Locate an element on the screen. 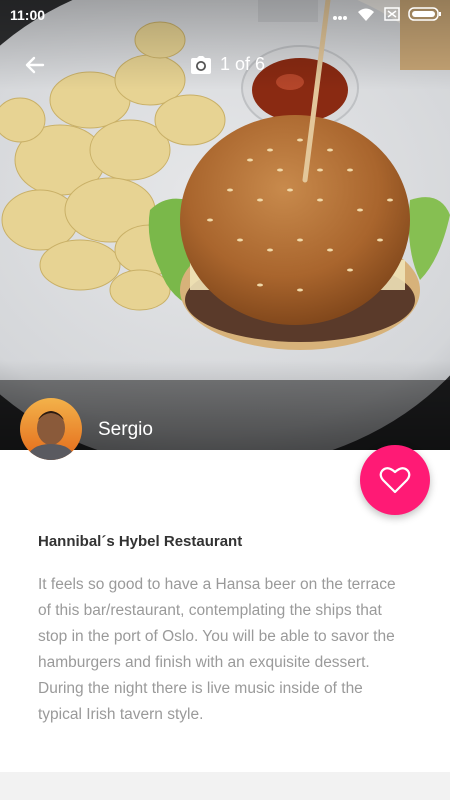  place-title: Hannibal´s Hybel Restaurant is located at coordinates (140, 541).